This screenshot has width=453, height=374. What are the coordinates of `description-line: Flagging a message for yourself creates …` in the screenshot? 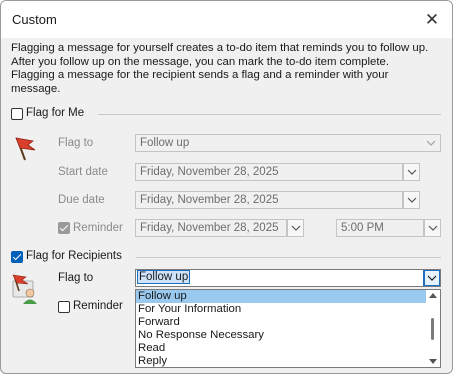 It's located at (220, 48).